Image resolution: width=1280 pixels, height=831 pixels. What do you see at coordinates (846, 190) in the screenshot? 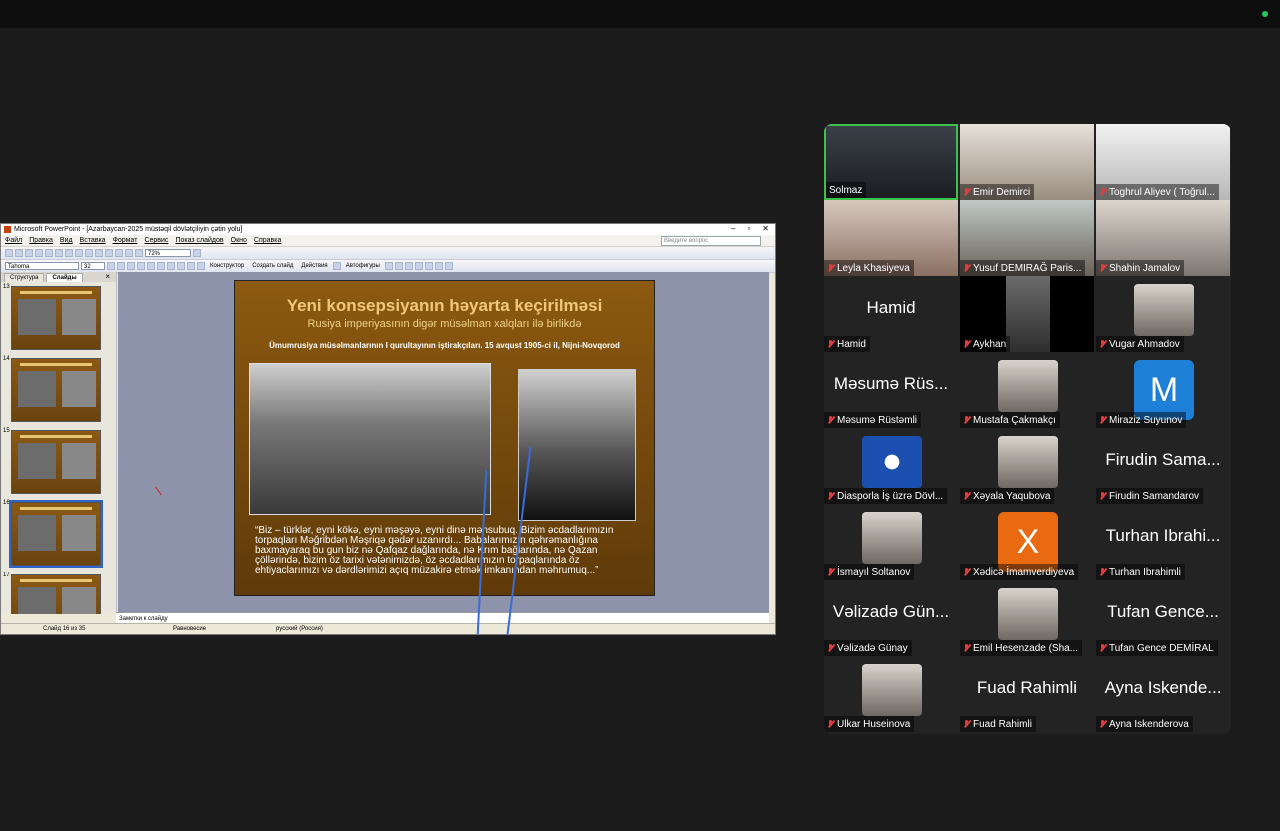
I see `participant-name: Solmaz` at bounding box center [846, 190].